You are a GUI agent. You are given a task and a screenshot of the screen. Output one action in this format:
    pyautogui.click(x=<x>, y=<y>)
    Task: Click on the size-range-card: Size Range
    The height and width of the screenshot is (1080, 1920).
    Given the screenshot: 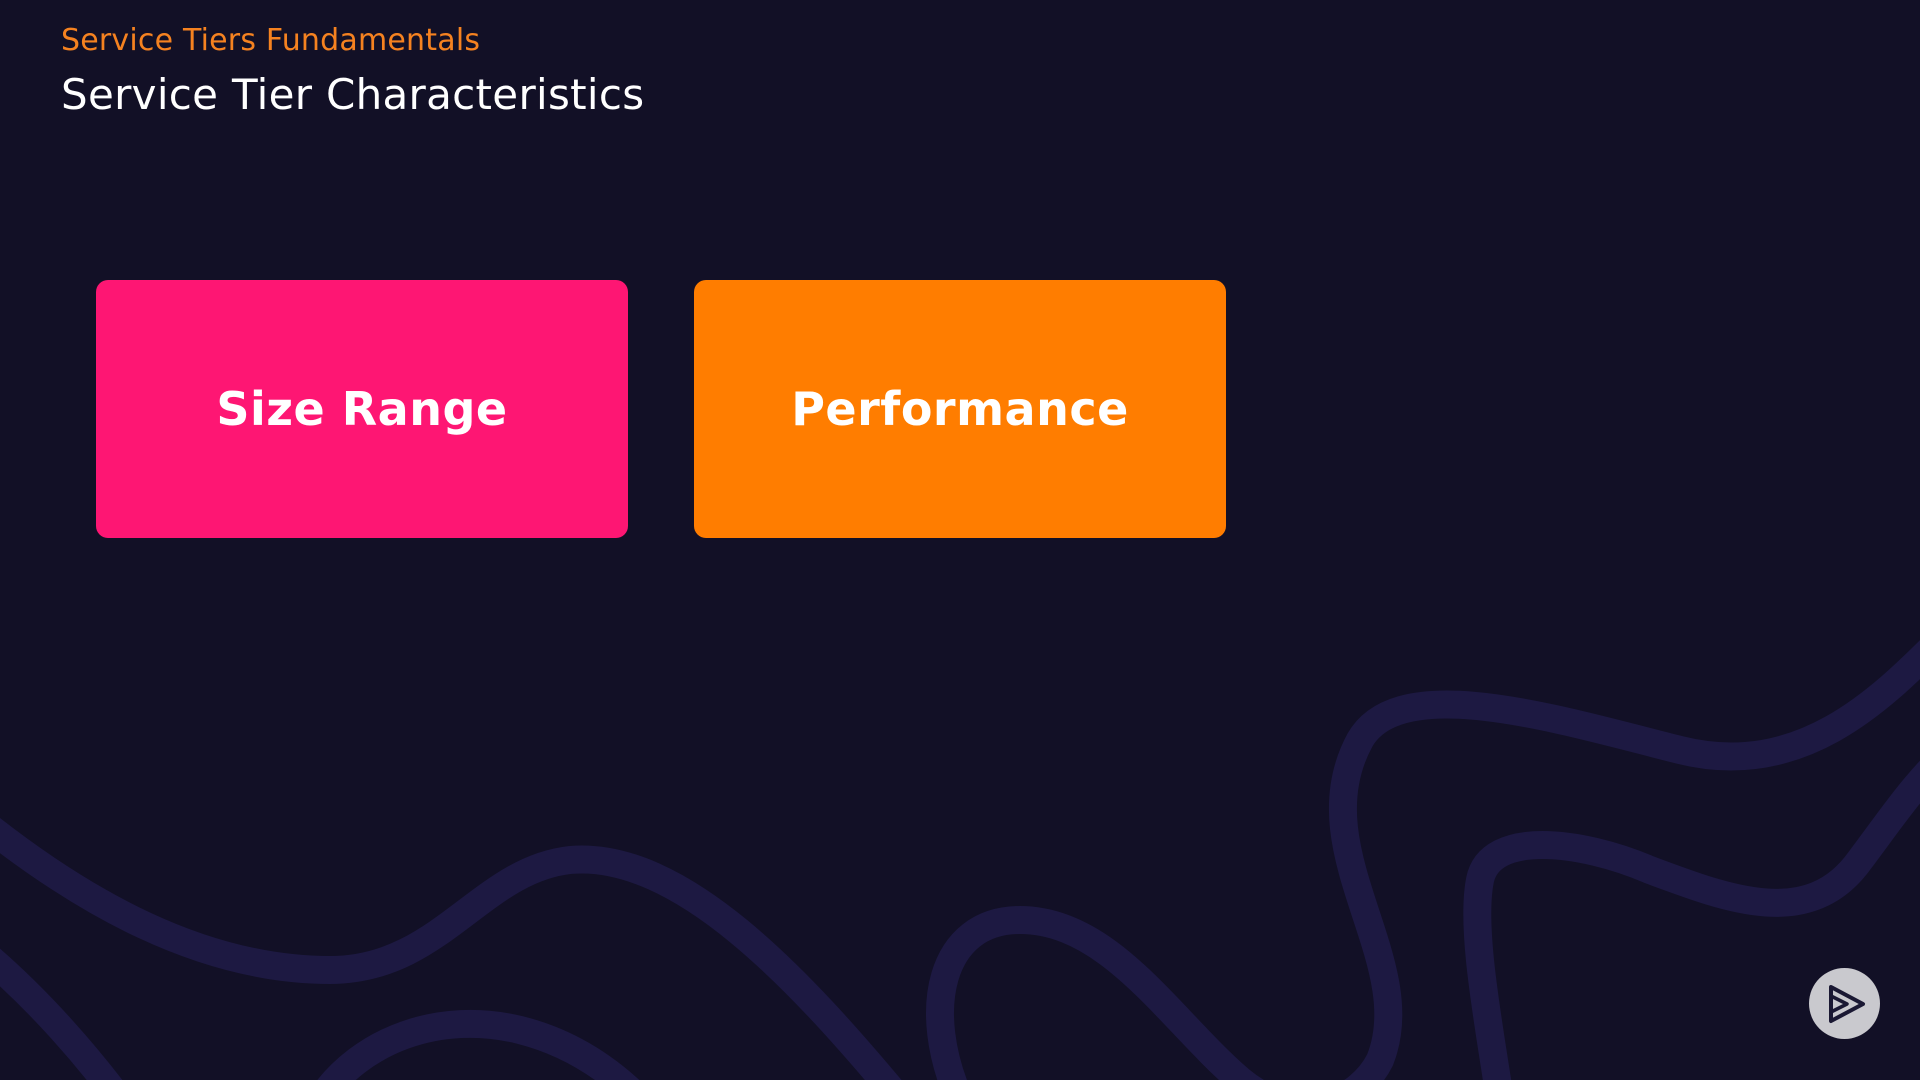 What is the action you would take?
    pyautogui.click(x=362, y=409)
    